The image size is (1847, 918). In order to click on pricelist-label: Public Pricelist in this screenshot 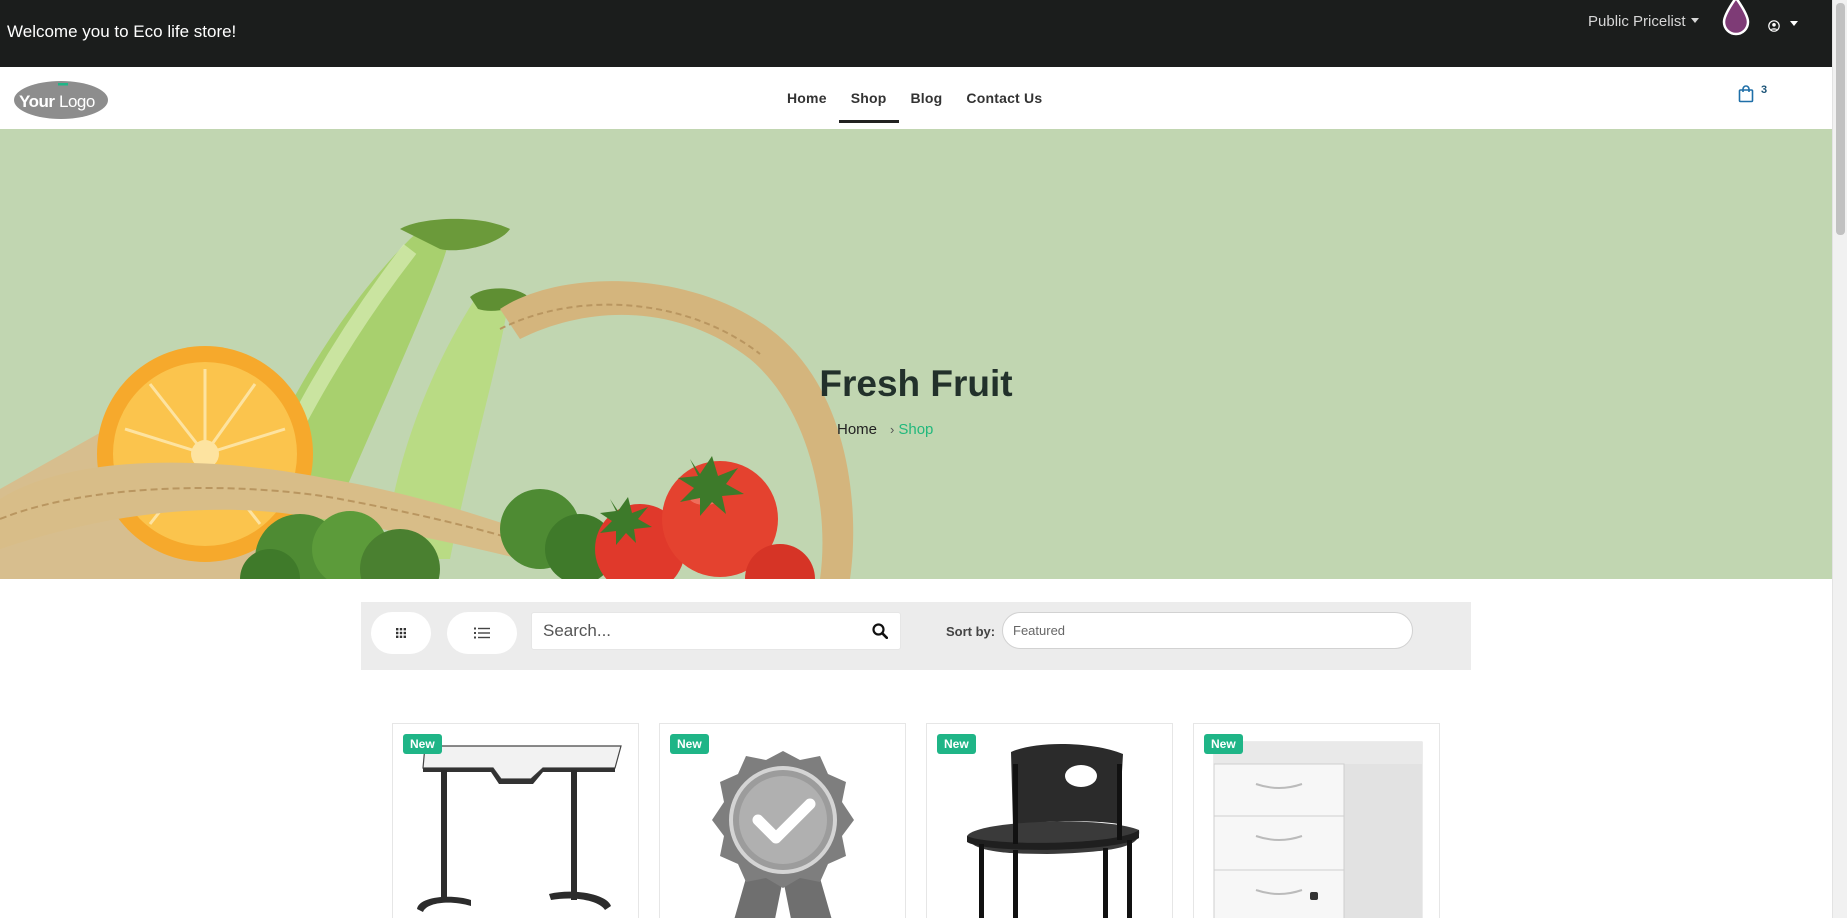, I will do `click(1637, 21)`.